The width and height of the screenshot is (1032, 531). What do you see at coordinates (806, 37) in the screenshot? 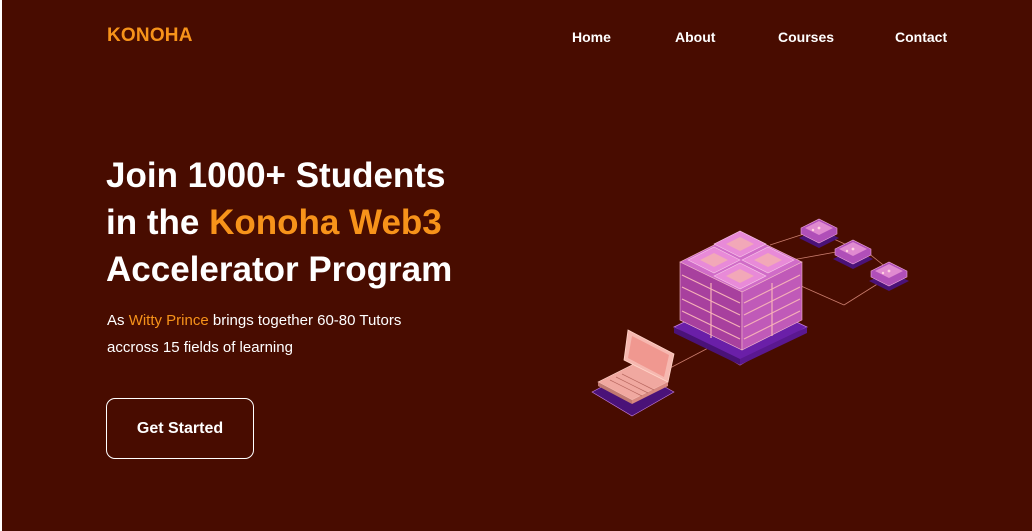
I see `nav-courses-link: Courses` at bounding box center [806, 37].